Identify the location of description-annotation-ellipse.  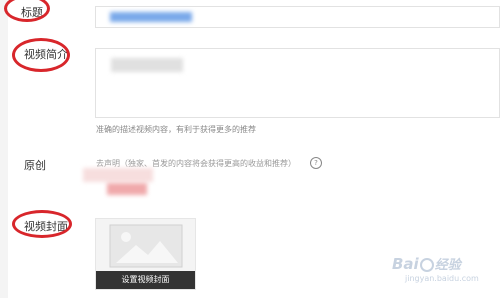
(41, 55).